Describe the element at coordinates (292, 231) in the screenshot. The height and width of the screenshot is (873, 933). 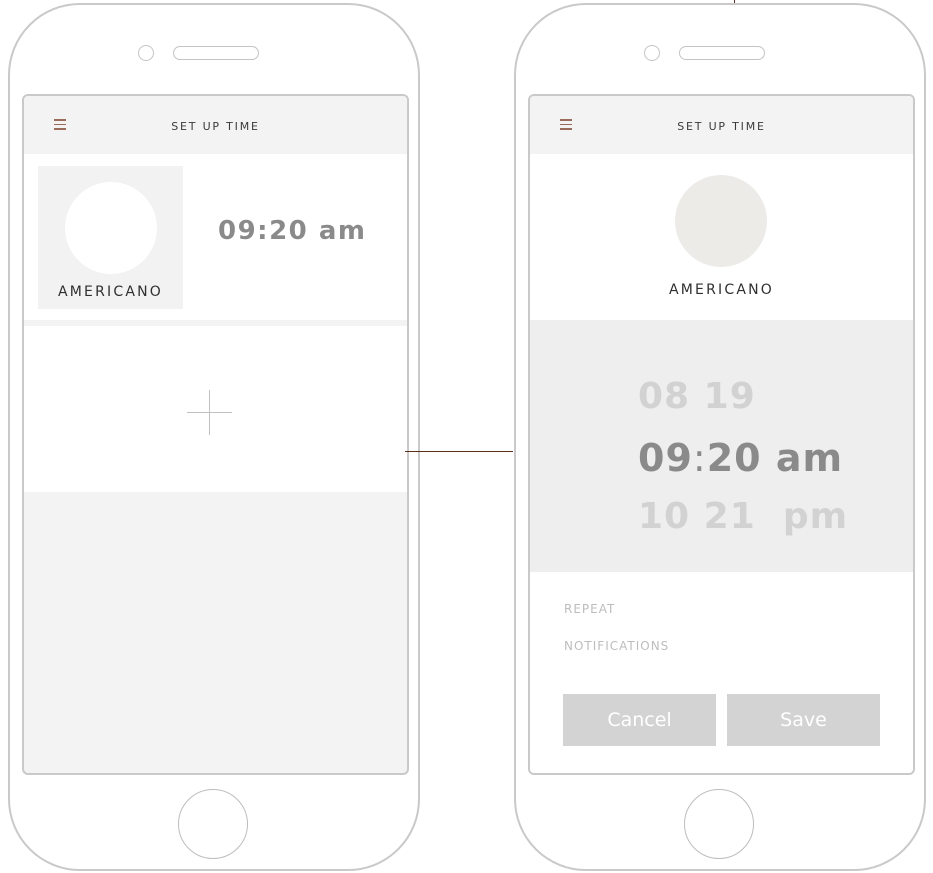
I see `alarm-time: 09:20 am` at that location.